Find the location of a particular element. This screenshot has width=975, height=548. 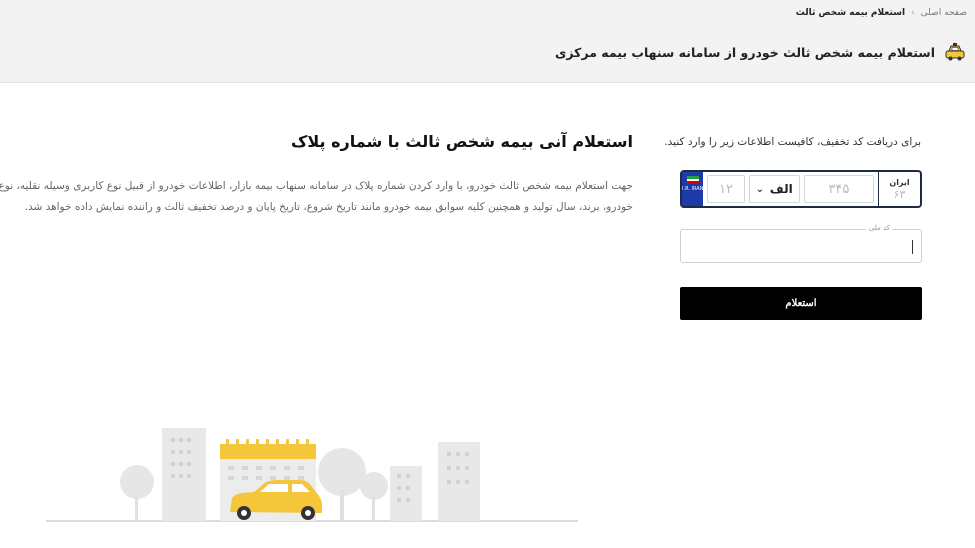

license-plate-input: I.R. IRAN ۱۲ ⌄ الف ۳۴۵ ایران ۶۳ is located at coordinates (801, 189).